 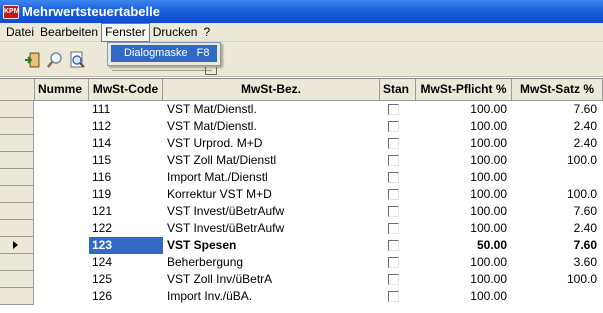 I want to click on column-header-stan: Stan, so click(x=398, y=90).